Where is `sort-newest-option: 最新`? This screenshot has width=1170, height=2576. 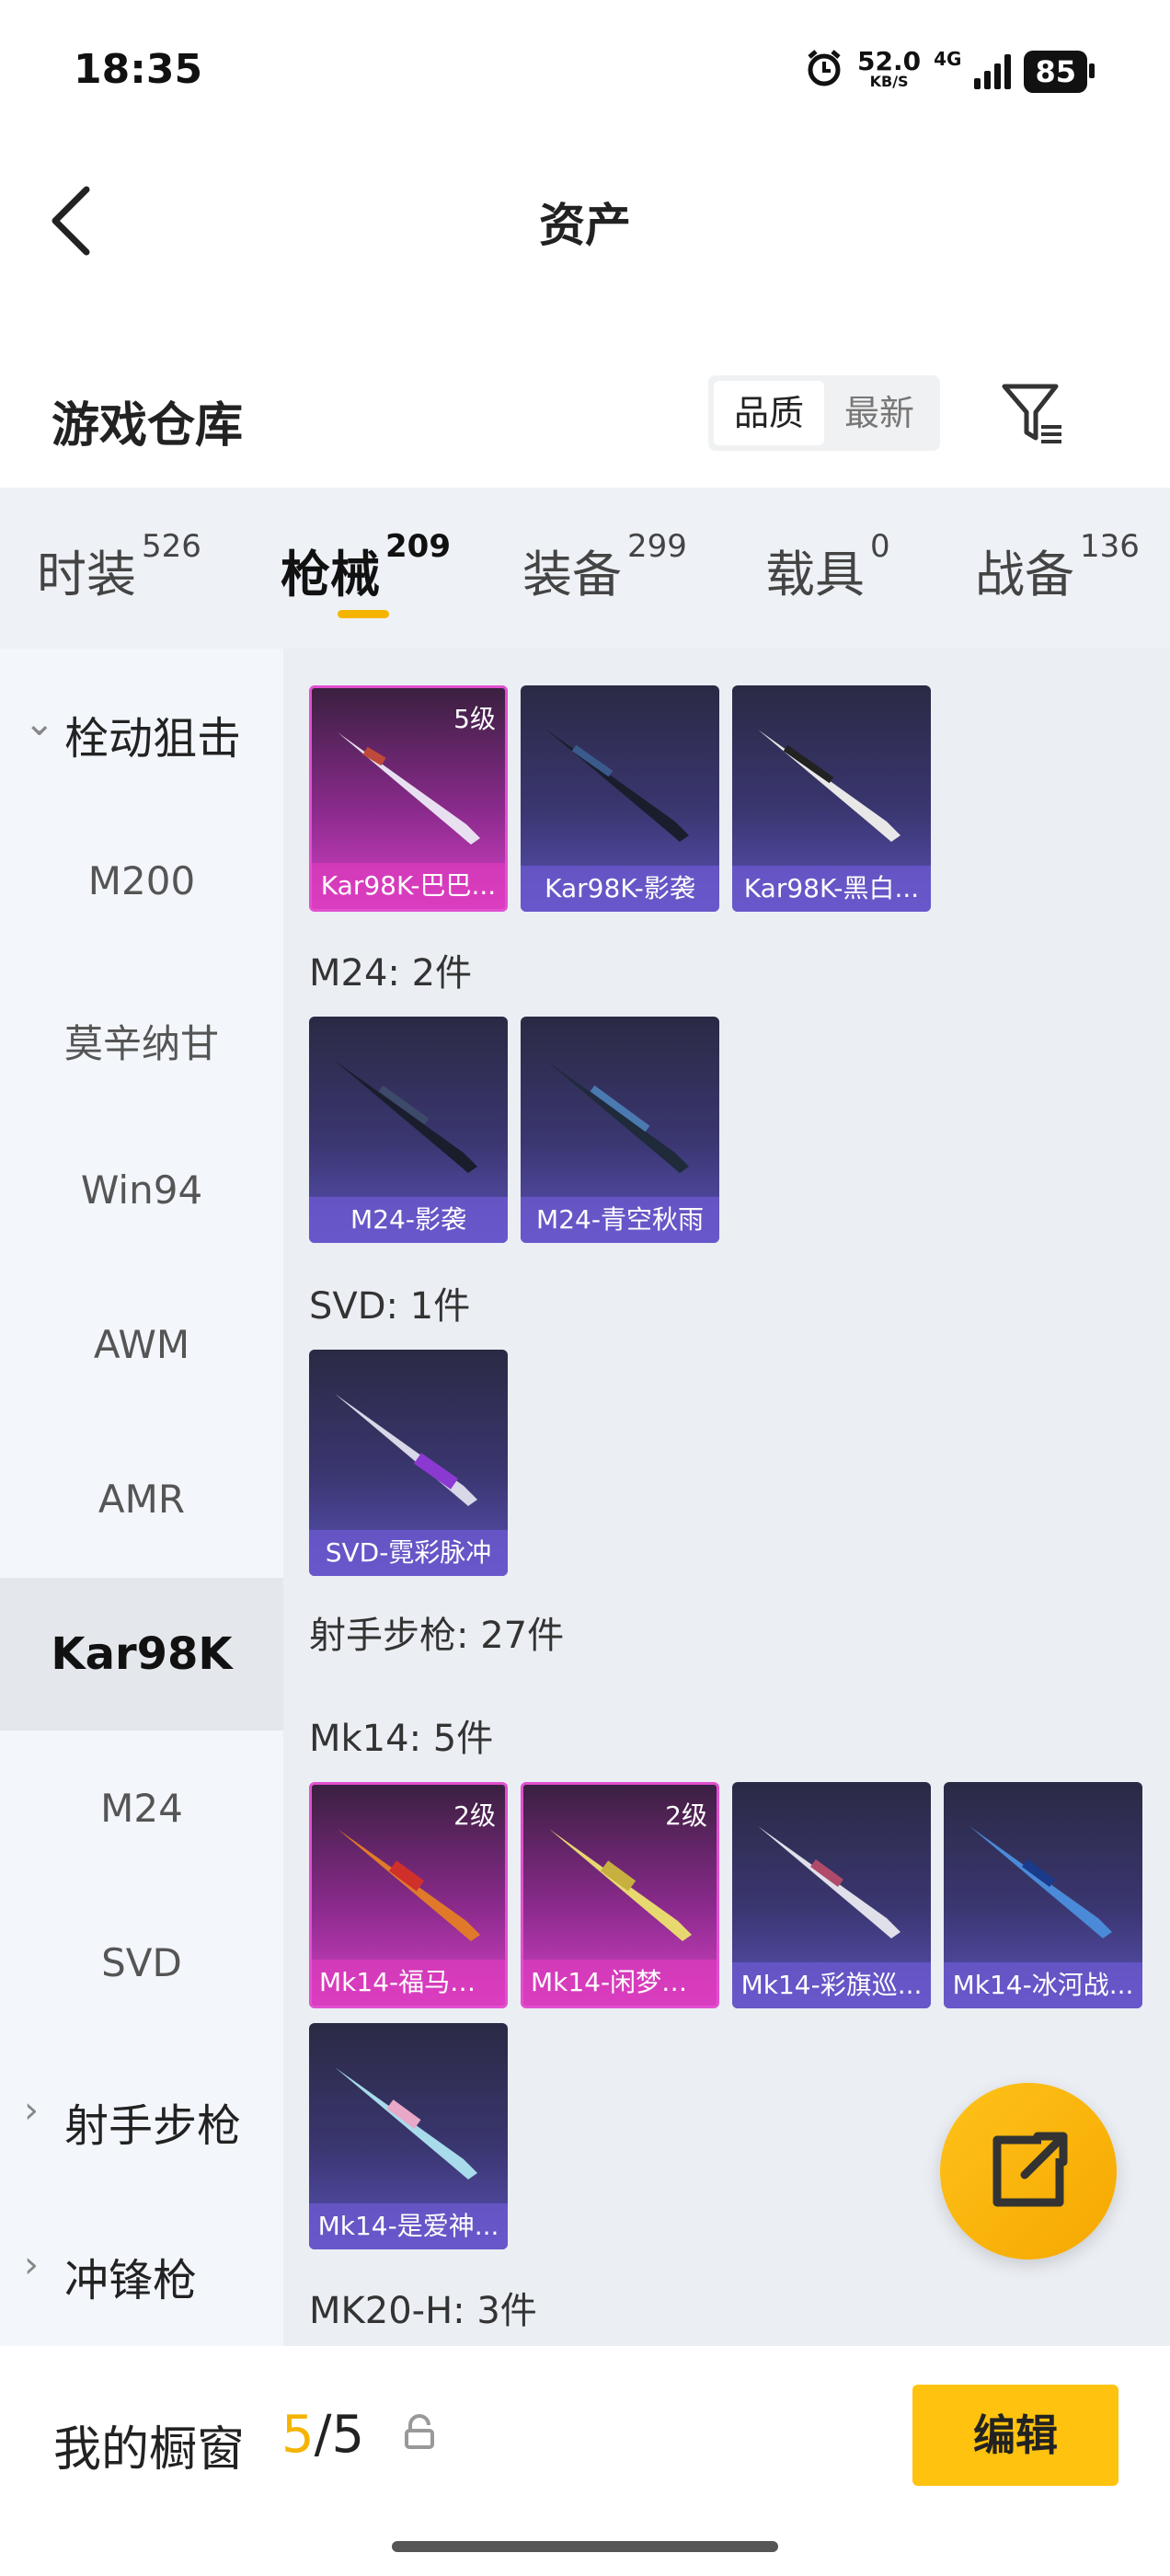
sort-newest-option: 最新 is located at coordinates (879, 413).